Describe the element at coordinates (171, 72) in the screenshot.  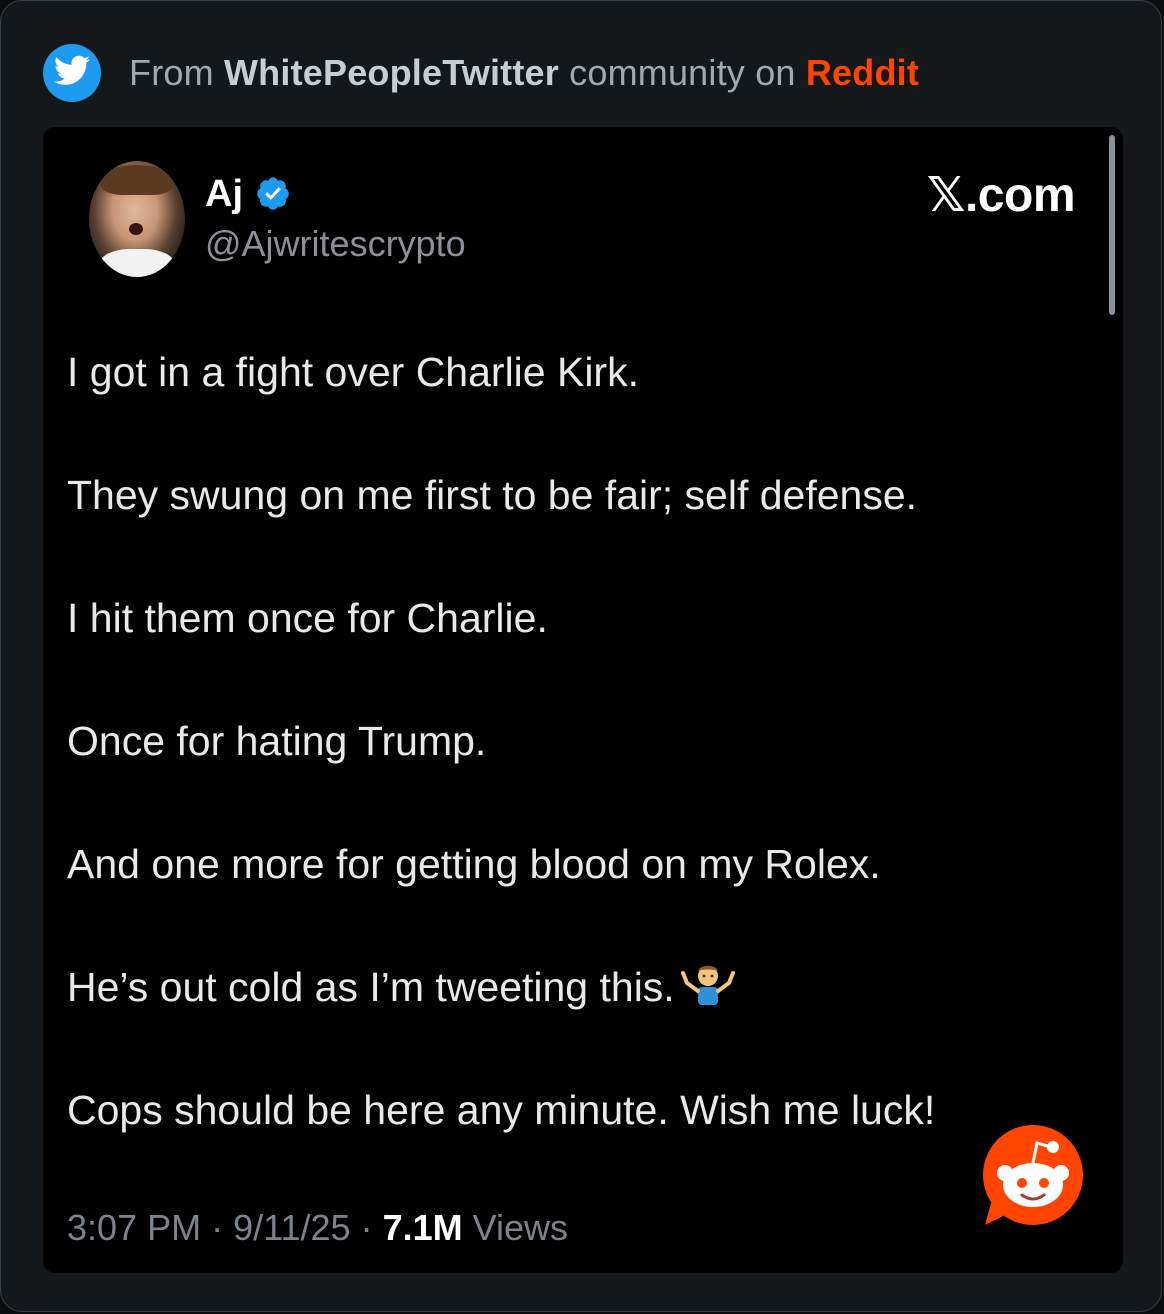
I see `source-prefix: From` at that location.